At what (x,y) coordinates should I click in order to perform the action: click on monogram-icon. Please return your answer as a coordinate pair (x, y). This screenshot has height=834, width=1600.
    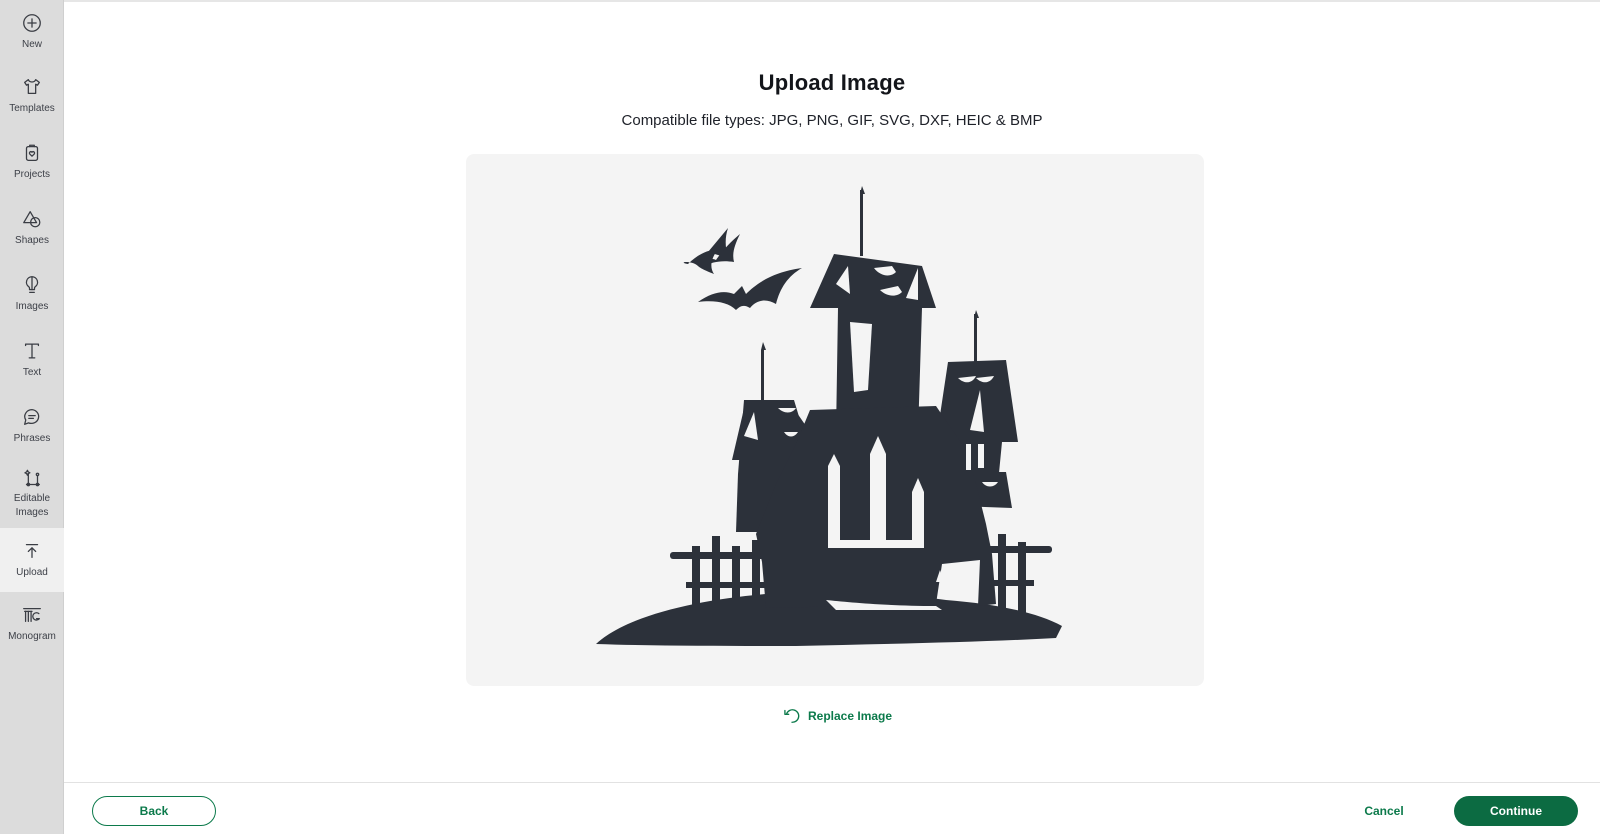
    Looking at the image, I should click on (32, 615).